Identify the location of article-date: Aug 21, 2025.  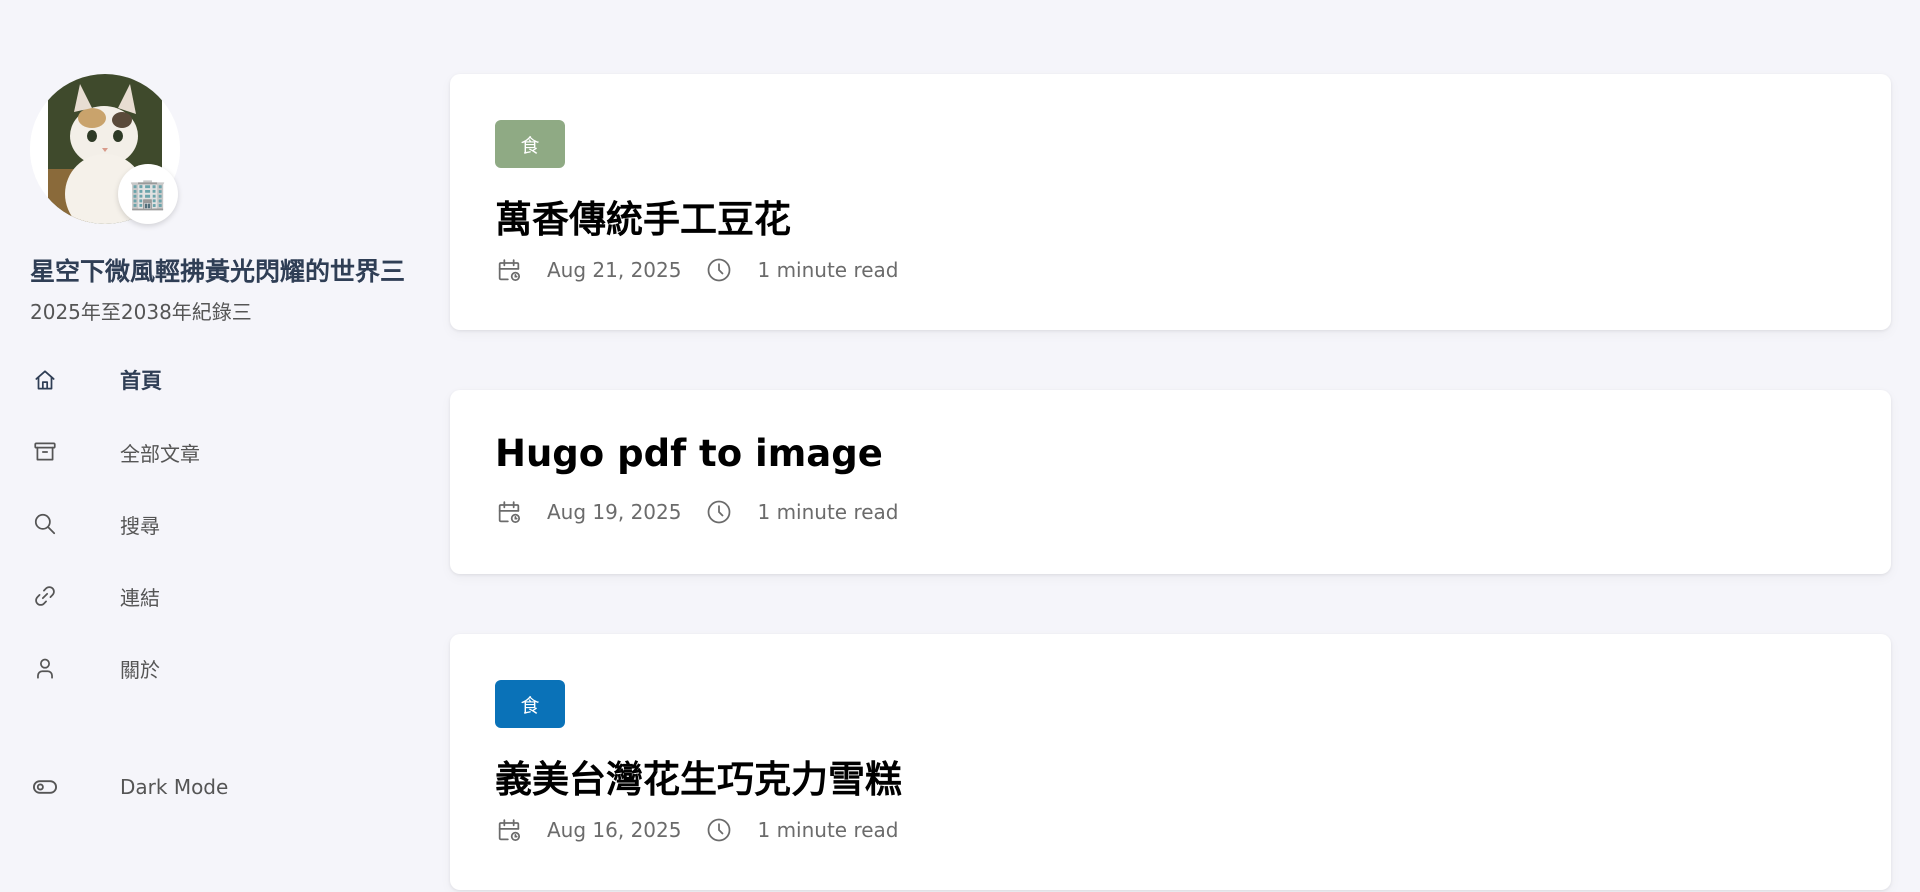
(614, 270).